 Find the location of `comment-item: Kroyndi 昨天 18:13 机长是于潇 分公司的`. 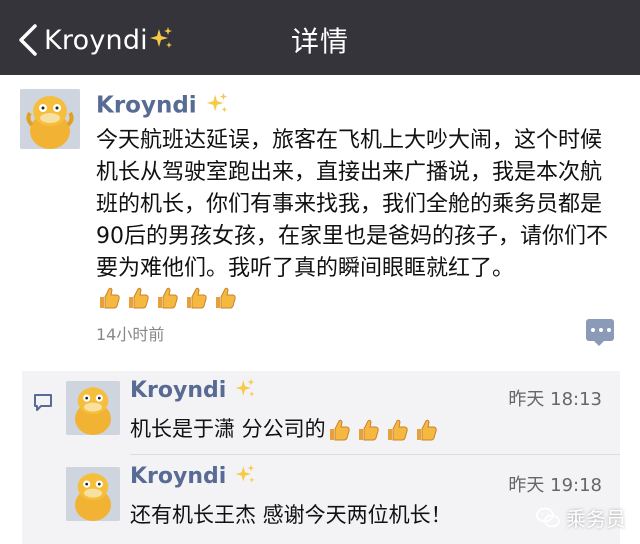

comment-item: Kroyndi 昨天 18:13 机长是于潇 分公司的 is located at coordinates (337, 414).